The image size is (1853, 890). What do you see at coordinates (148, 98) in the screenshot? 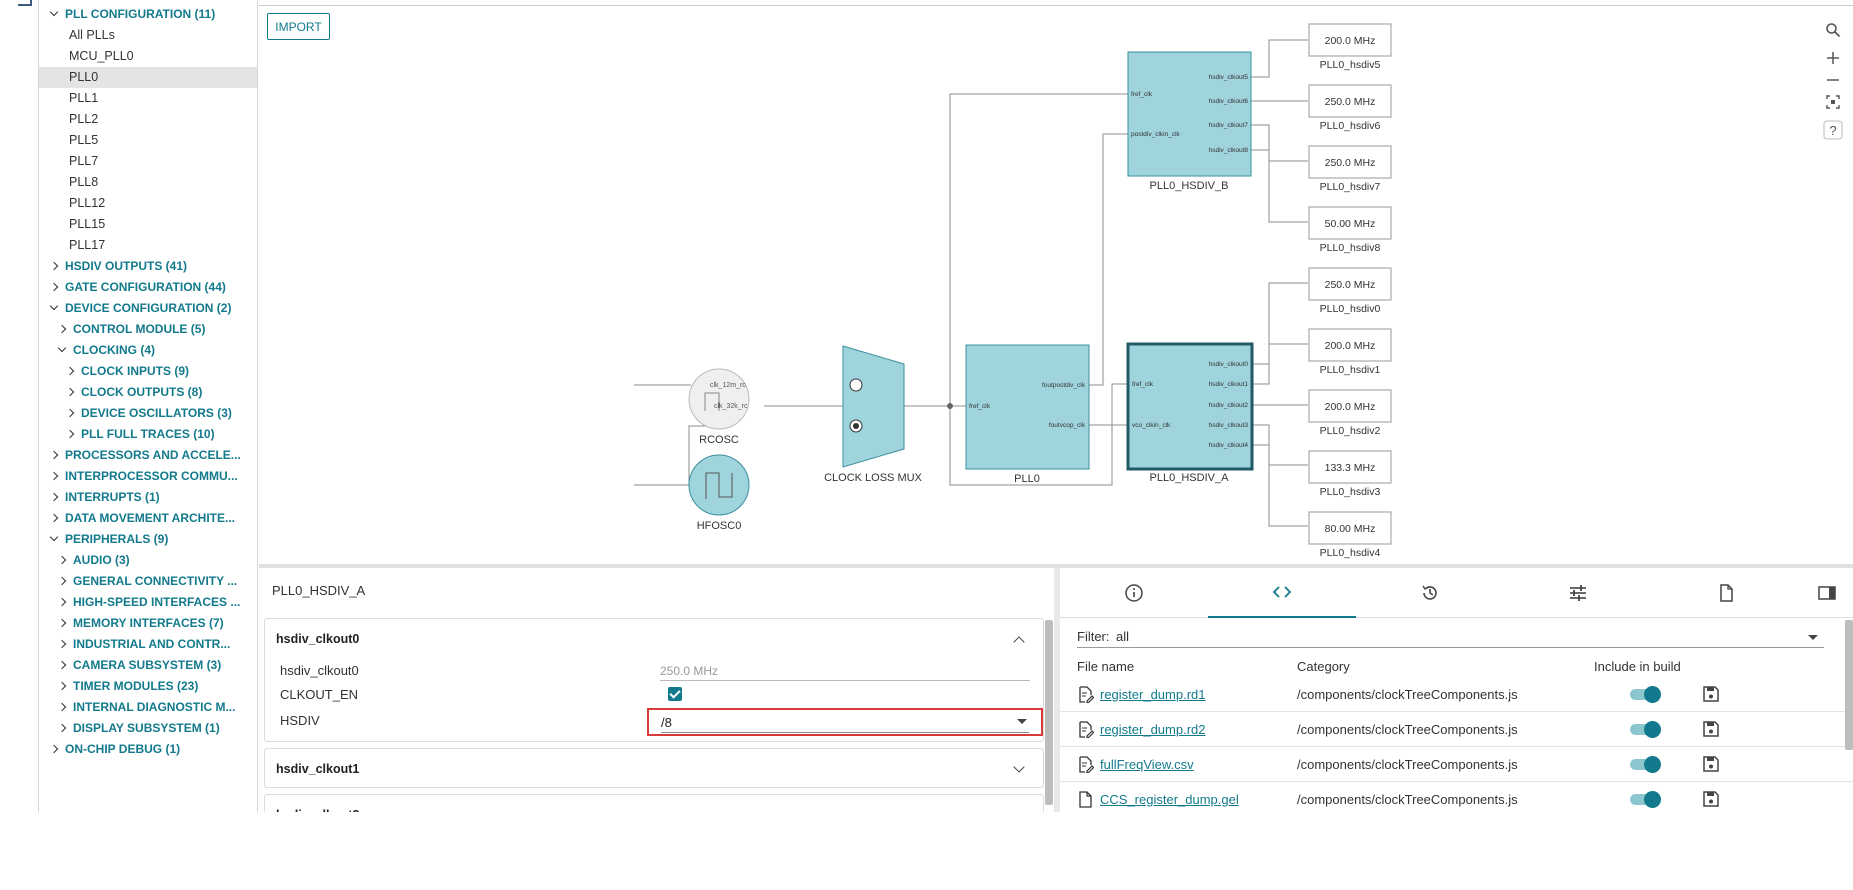
I see `tree-item: PLL1` at bounding box center [148, 98].